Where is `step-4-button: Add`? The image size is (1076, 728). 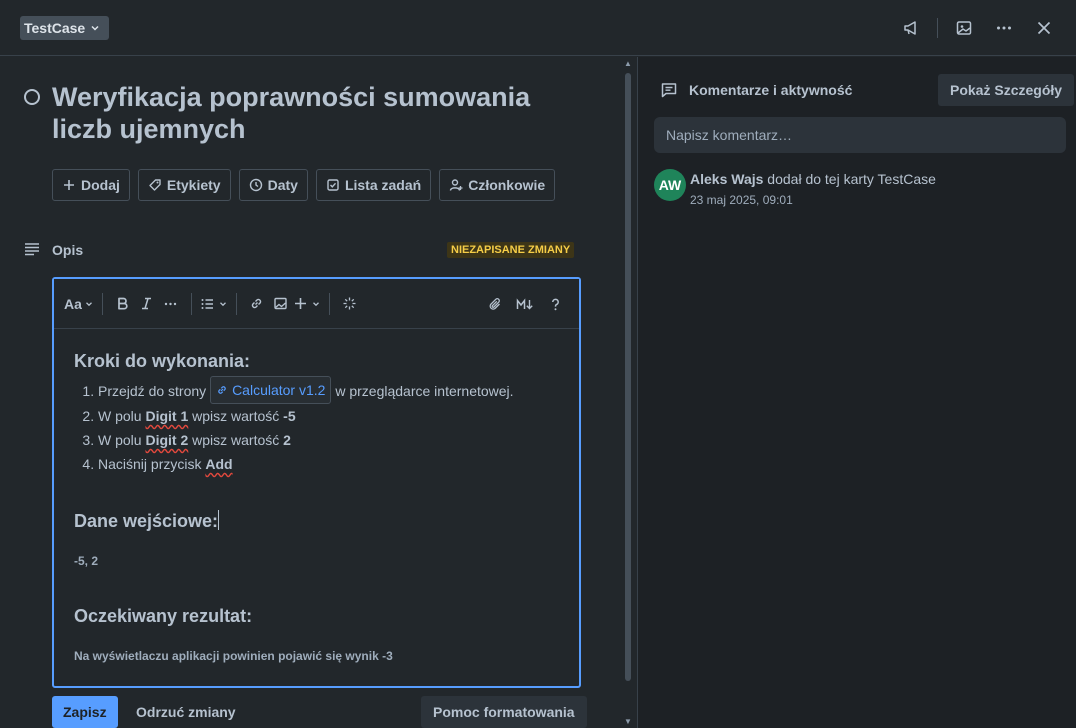 step-4-button: Add is located at coordinates (219, 464).